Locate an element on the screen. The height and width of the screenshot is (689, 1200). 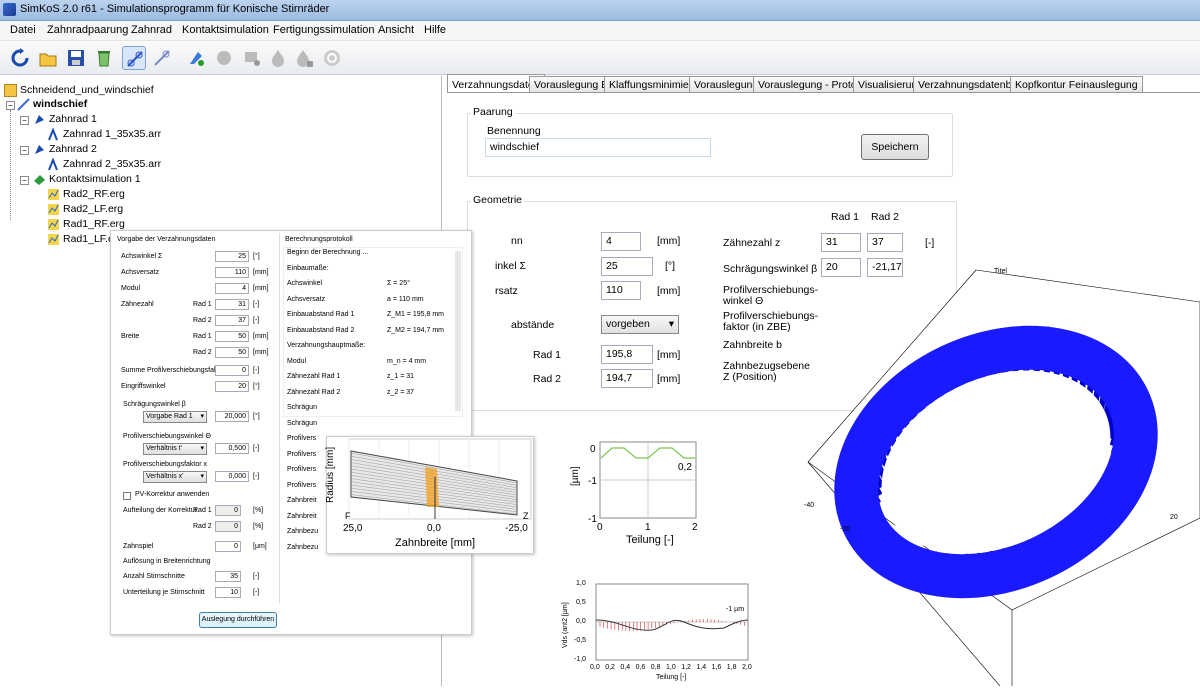
spiel-input: 0 is located at coordinates (228, 546).